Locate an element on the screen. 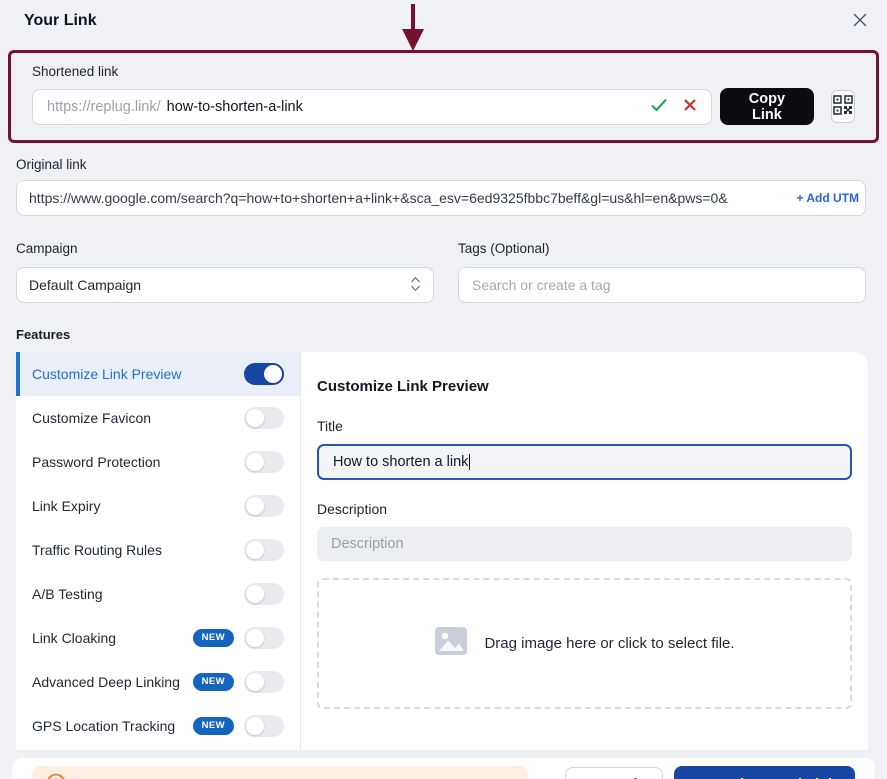 Image resolution: width=887 pixels, height=779 pixels. feature-item-advanced-deep-linking: Advanced Deep Linking NEW is located at coordinates (158, 682).